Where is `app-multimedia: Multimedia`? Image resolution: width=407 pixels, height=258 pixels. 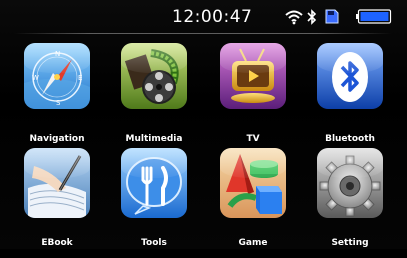
app-multimedia: Multimedia is located at coordinates (154, 98).